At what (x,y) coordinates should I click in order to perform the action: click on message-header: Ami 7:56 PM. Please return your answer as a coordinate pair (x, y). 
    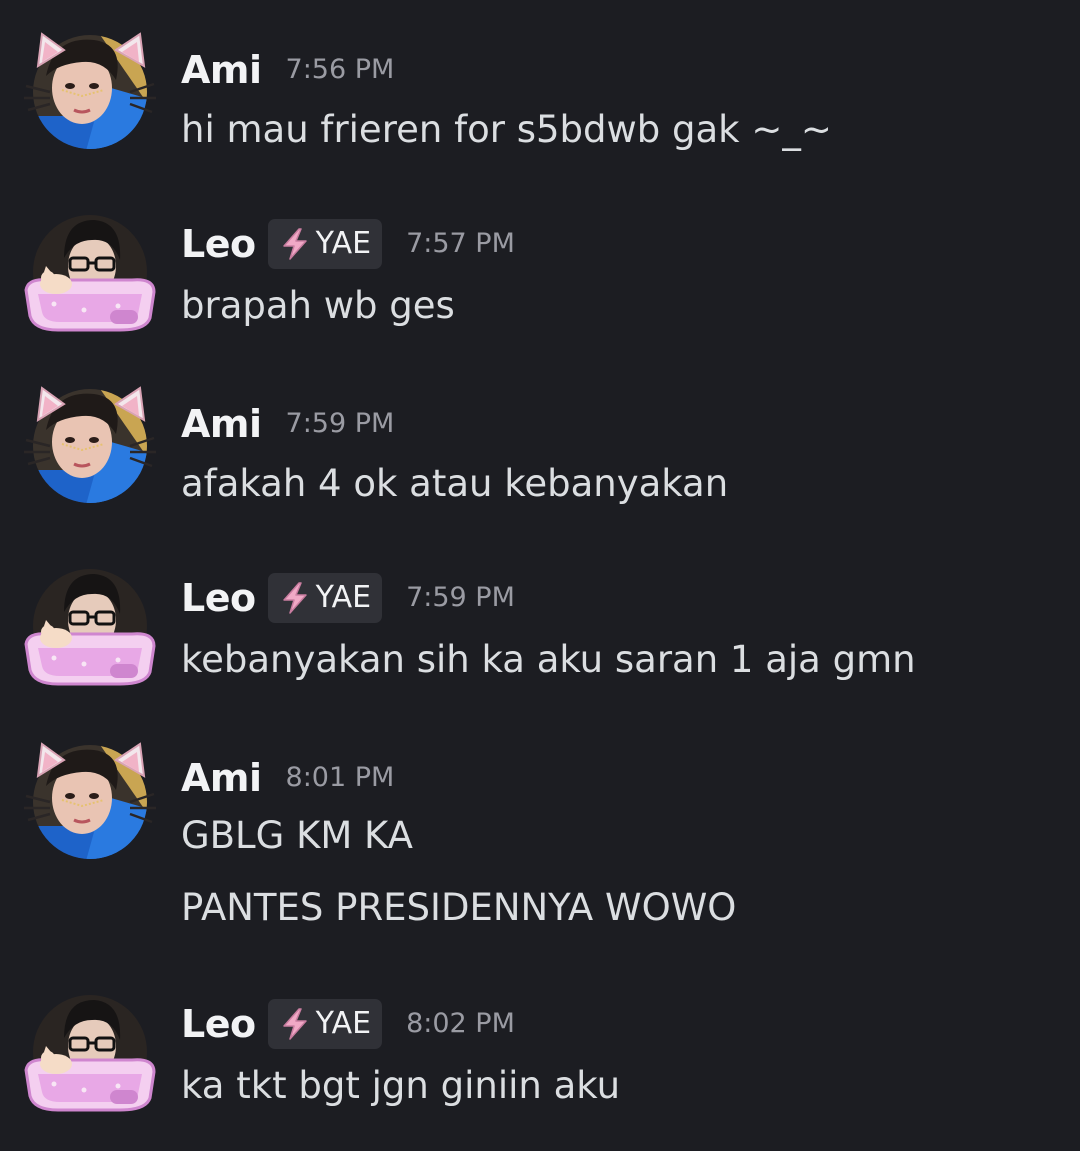
    Looking at the image, I should click on (287, 70).